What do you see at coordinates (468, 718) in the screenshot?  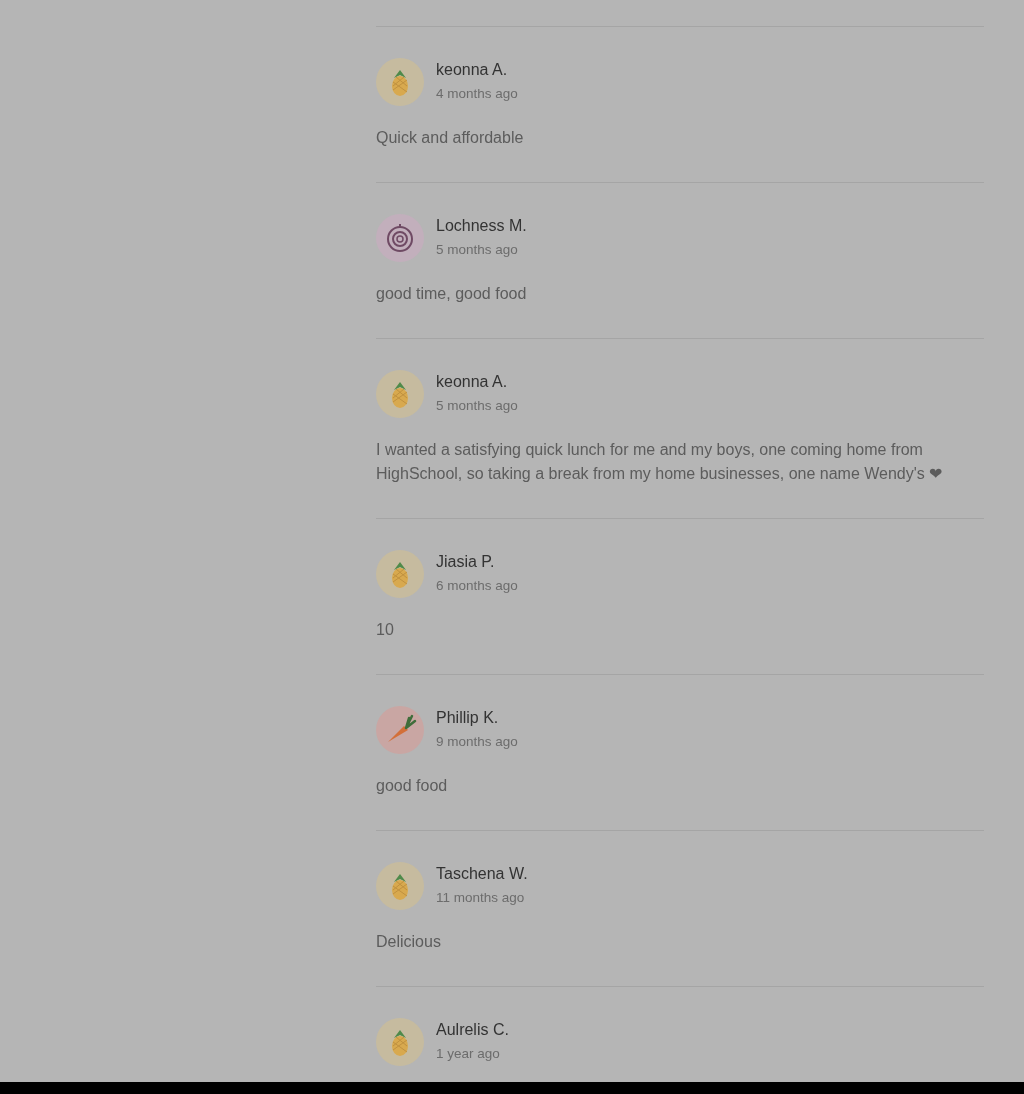 I see `reviewer-name: Phillip K.` at bounding box center [468, 718].